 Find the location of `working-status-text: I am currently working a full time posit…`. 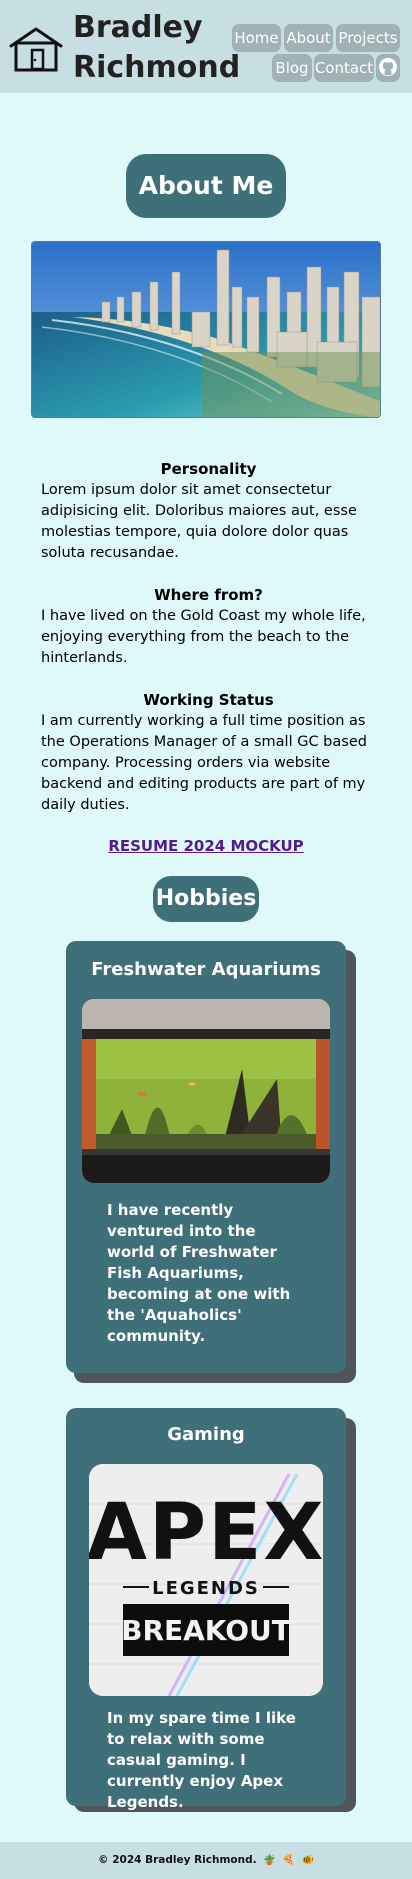

working-status-text: I am currently working a full time posit… is located at coordinates (204, 763).